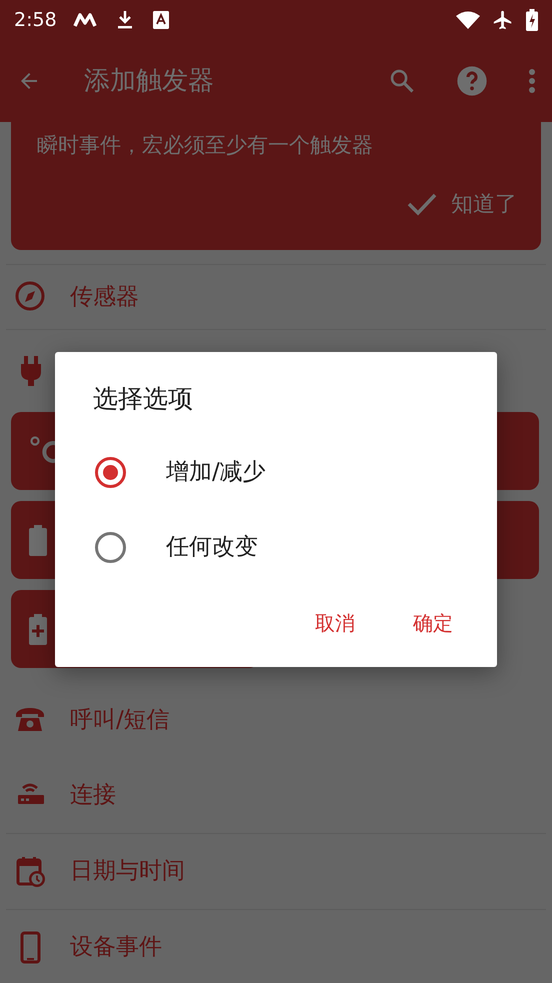 The height and width of the screenshot is (983, 552). Describe the element at coordinates (462, 204) in the screenshot. I see `got-it-button: 知道了` at that location.